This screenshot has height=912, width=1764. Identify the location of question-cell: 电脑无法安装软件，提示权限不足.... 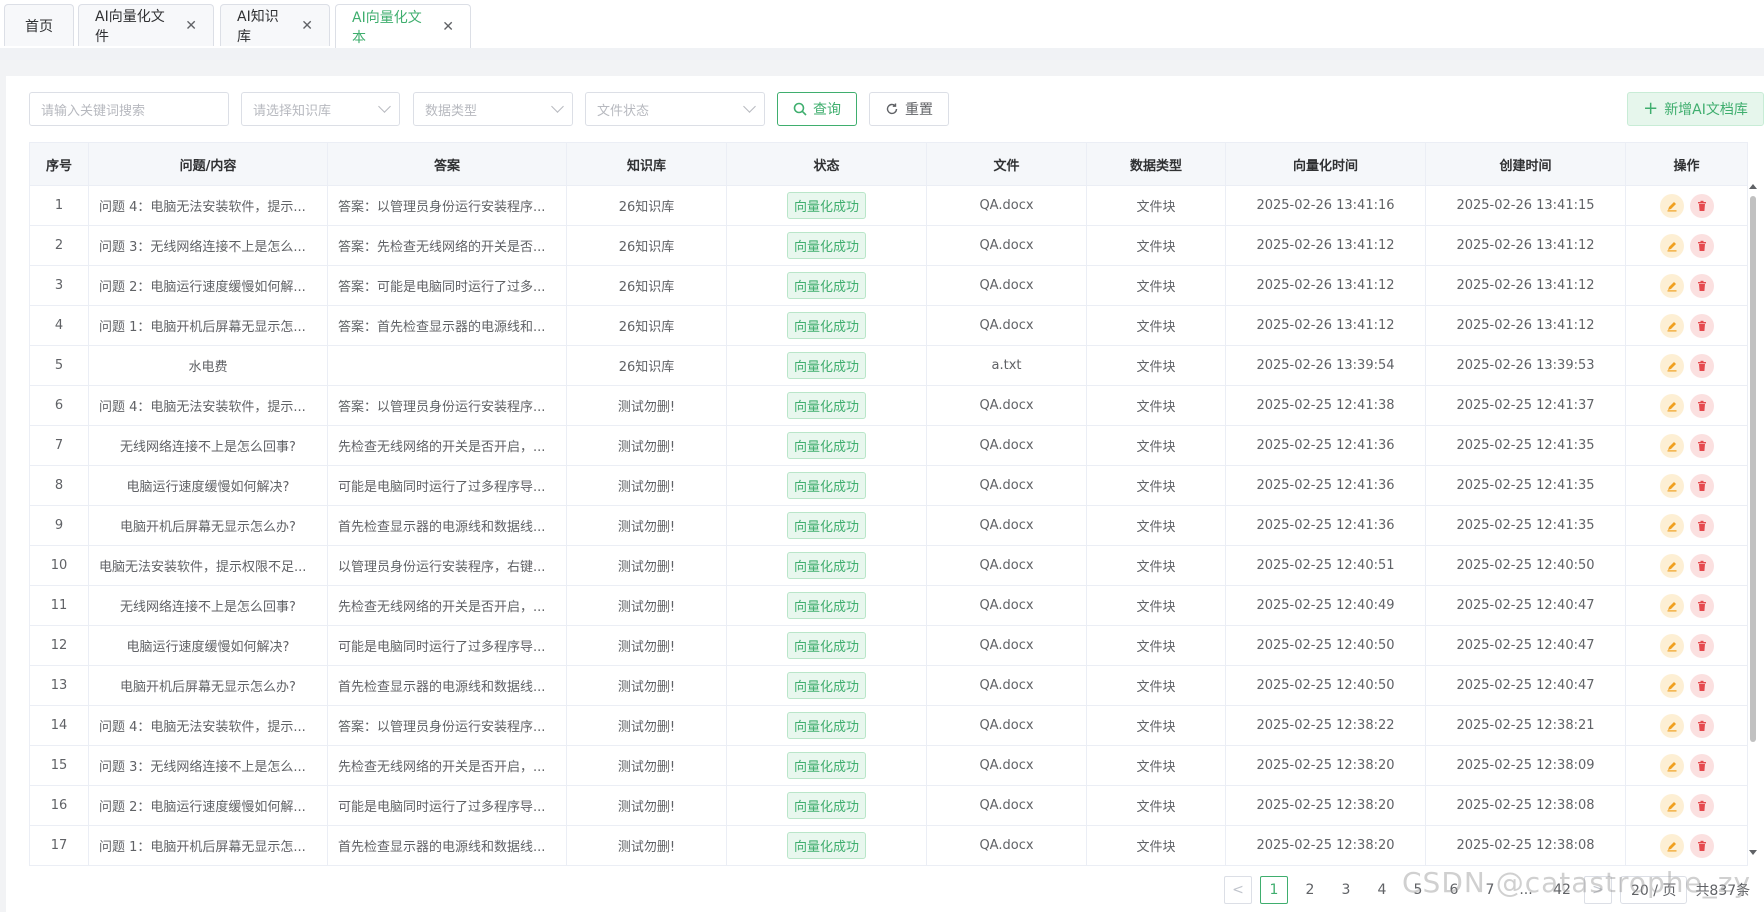
(208, 565).